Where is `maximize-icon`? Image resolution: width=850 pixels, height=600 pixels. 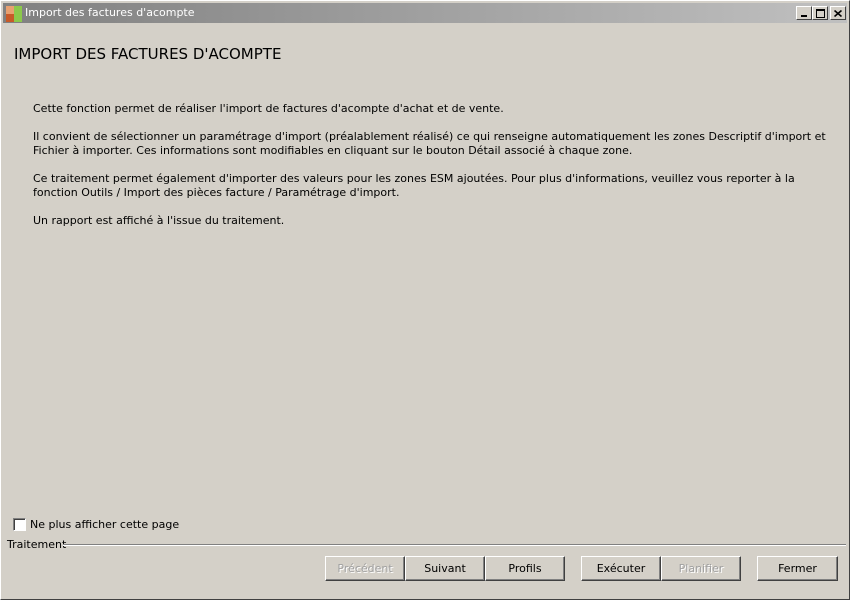 maximize-icon is located at coordinates (820, 13).